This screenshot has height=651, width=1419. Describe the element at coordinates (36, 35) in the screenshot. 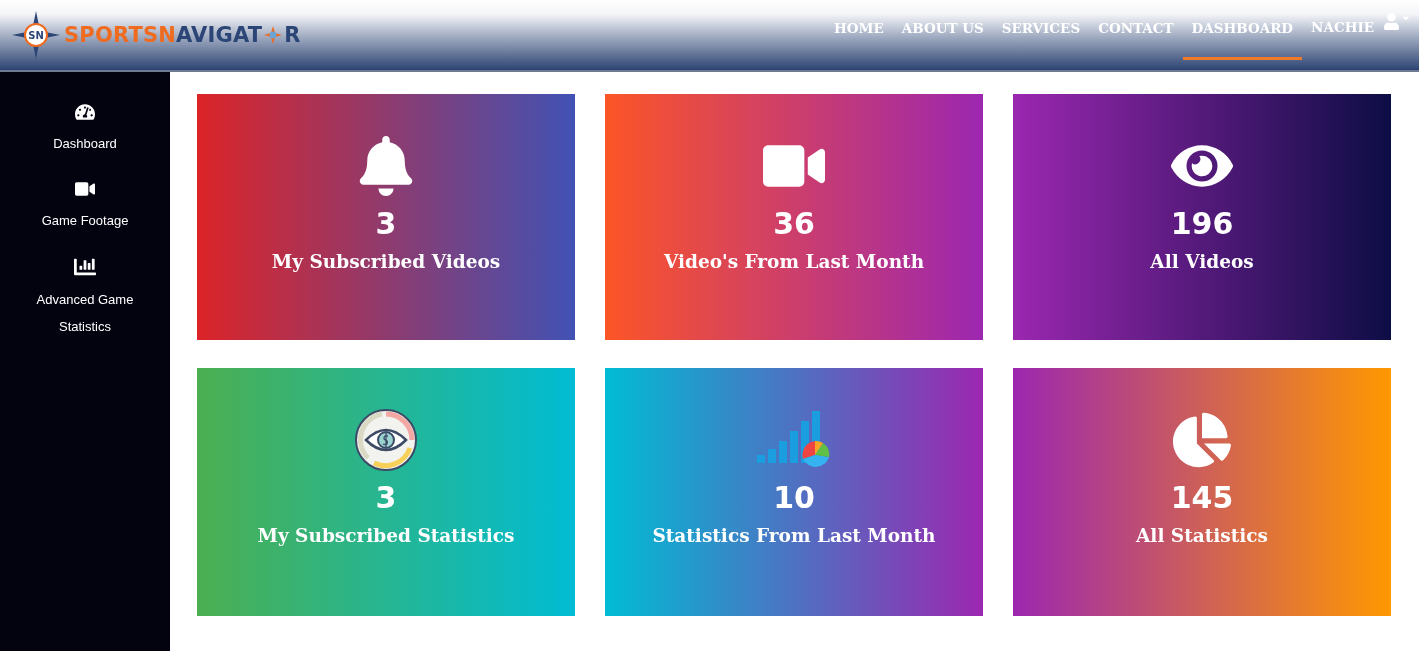

I see `logo-badge-text: SN` at that location.